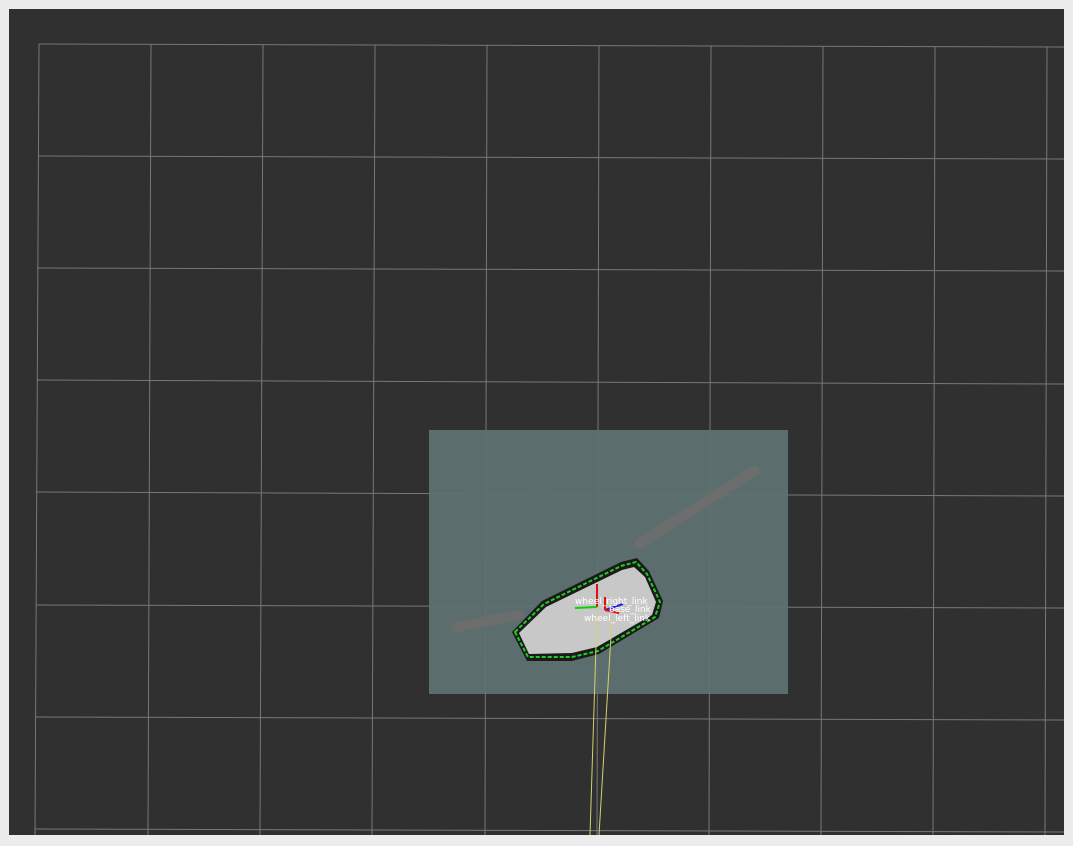  What do you see at coordinates (586, 607) in the screenshot?
I see `y-axis` at bounding box center [586, 607].